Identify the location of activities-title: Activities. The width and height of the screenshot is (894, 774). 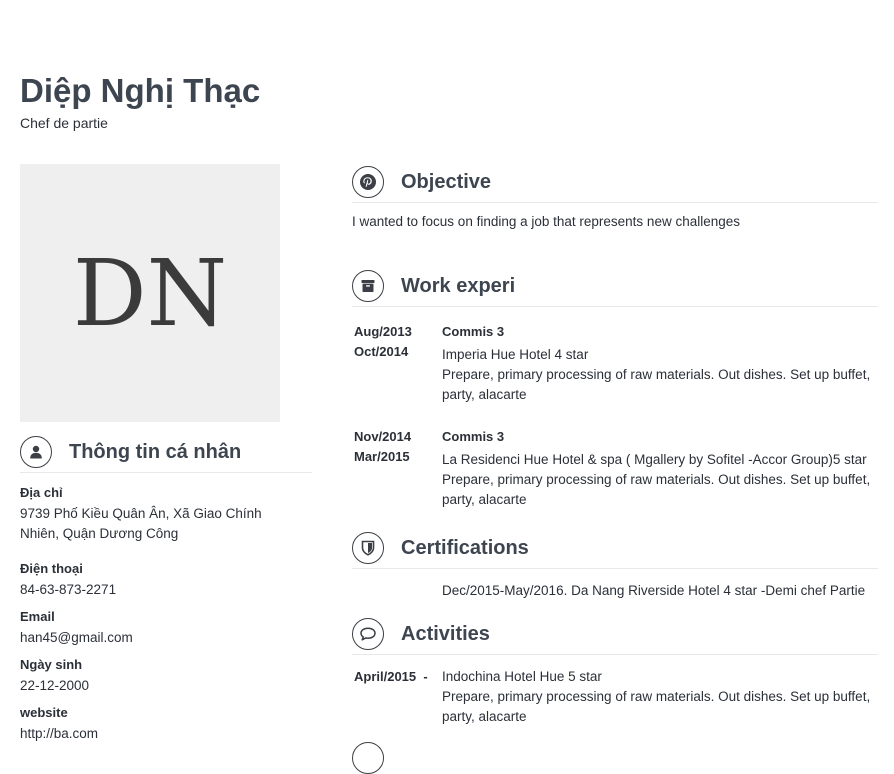
(445, 633).